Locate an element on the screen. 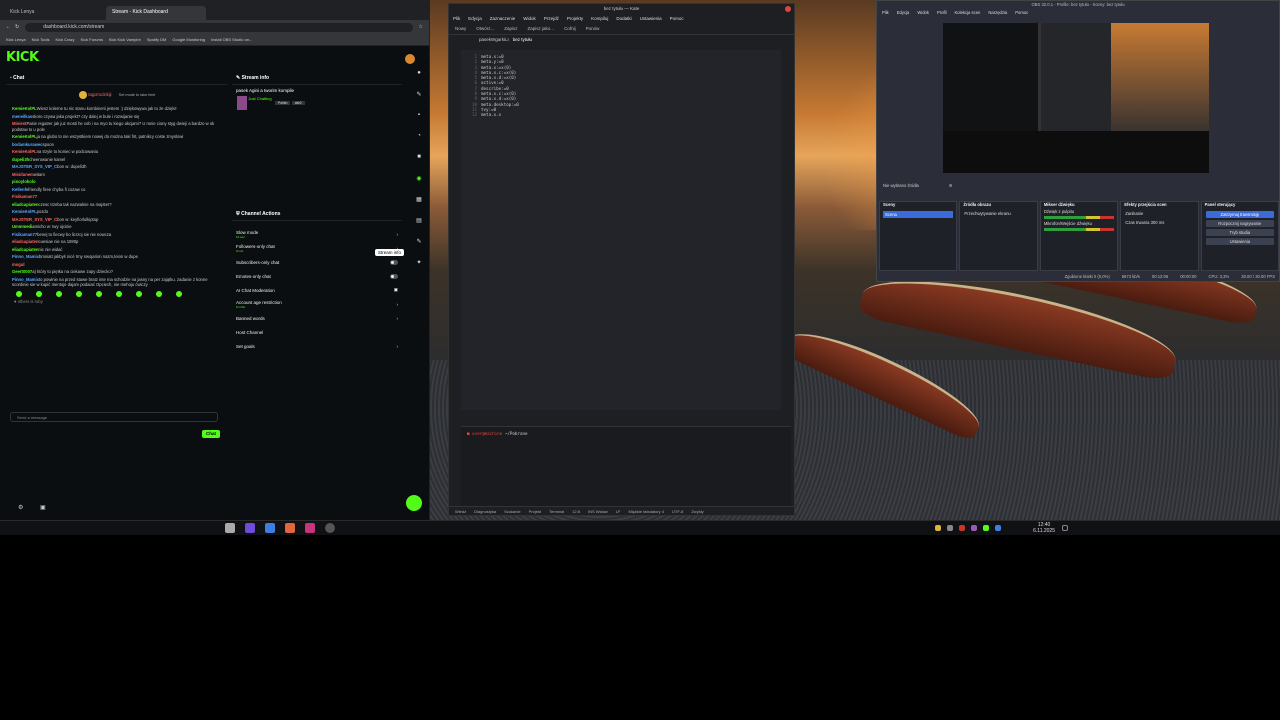  status-item: Szukanie is located at coordinates (512, 511).